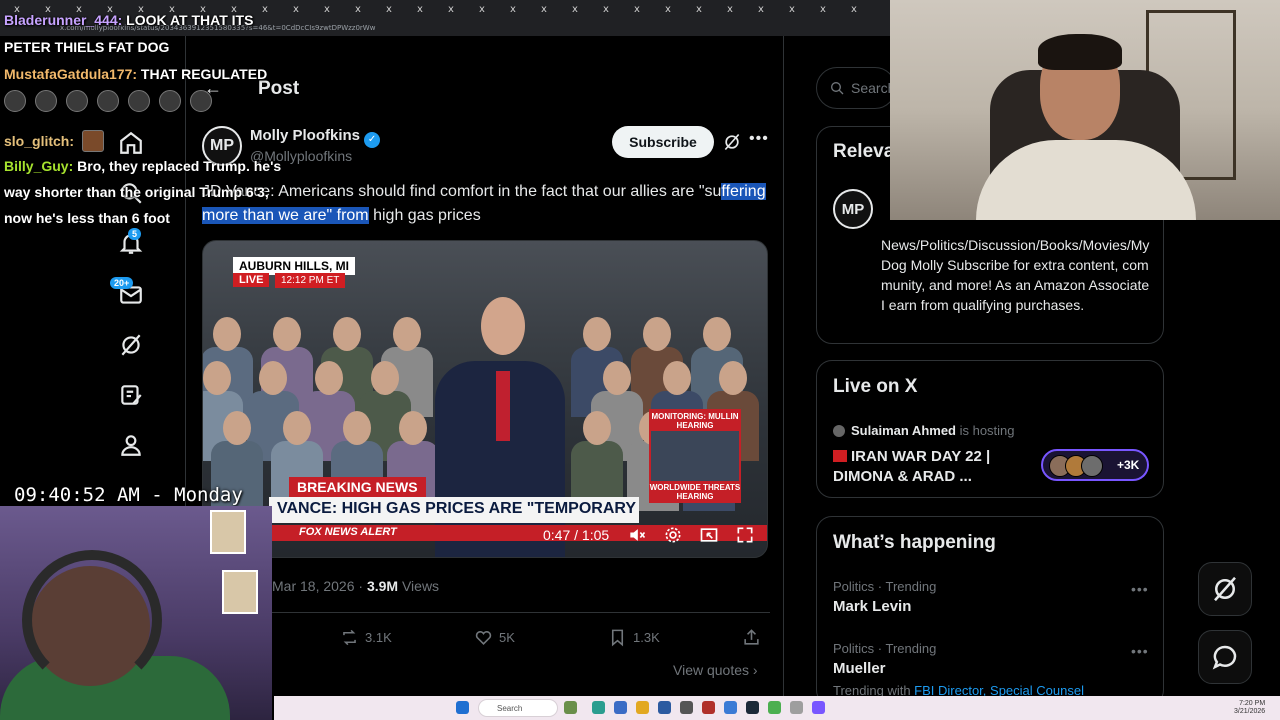 This screenshot has height=720, width=1280. I want to click on trend-name: Mueller, so click(859, 668).